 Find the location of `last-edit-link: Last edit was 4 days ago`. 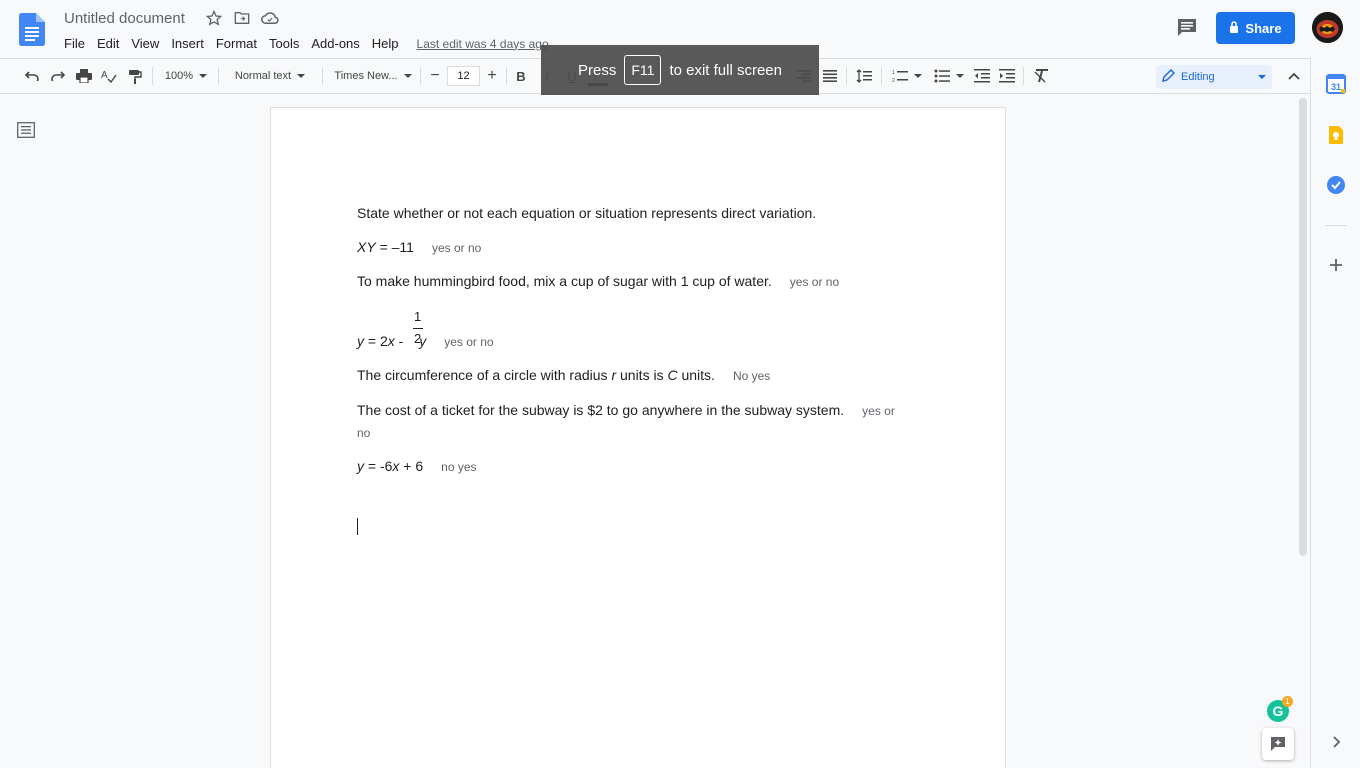

last-edit-link: Last edit was 4 days ago is located at coordinates (483, 44).